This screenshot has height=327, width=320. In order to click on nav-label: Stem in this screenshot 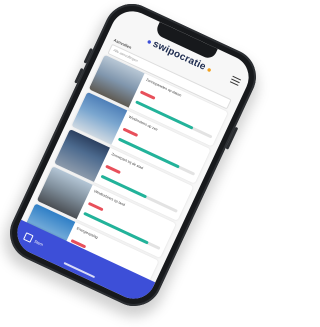, I will do `click(39, 242)`.